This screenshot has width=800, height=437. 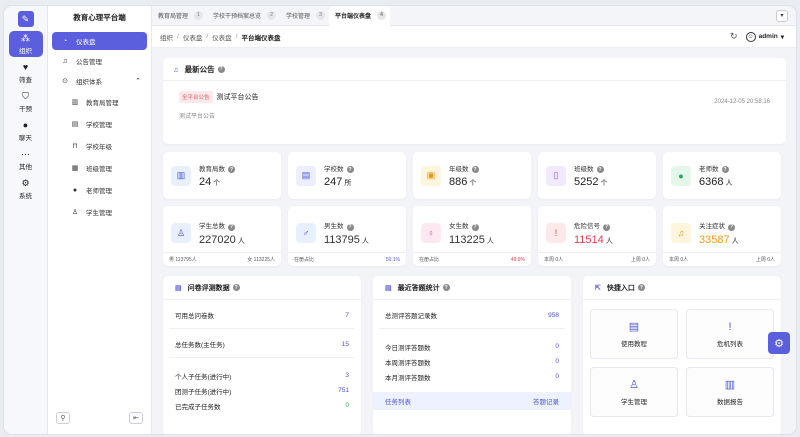 I want to click on quick-label: 学生管理, so click(x=634, y=402).